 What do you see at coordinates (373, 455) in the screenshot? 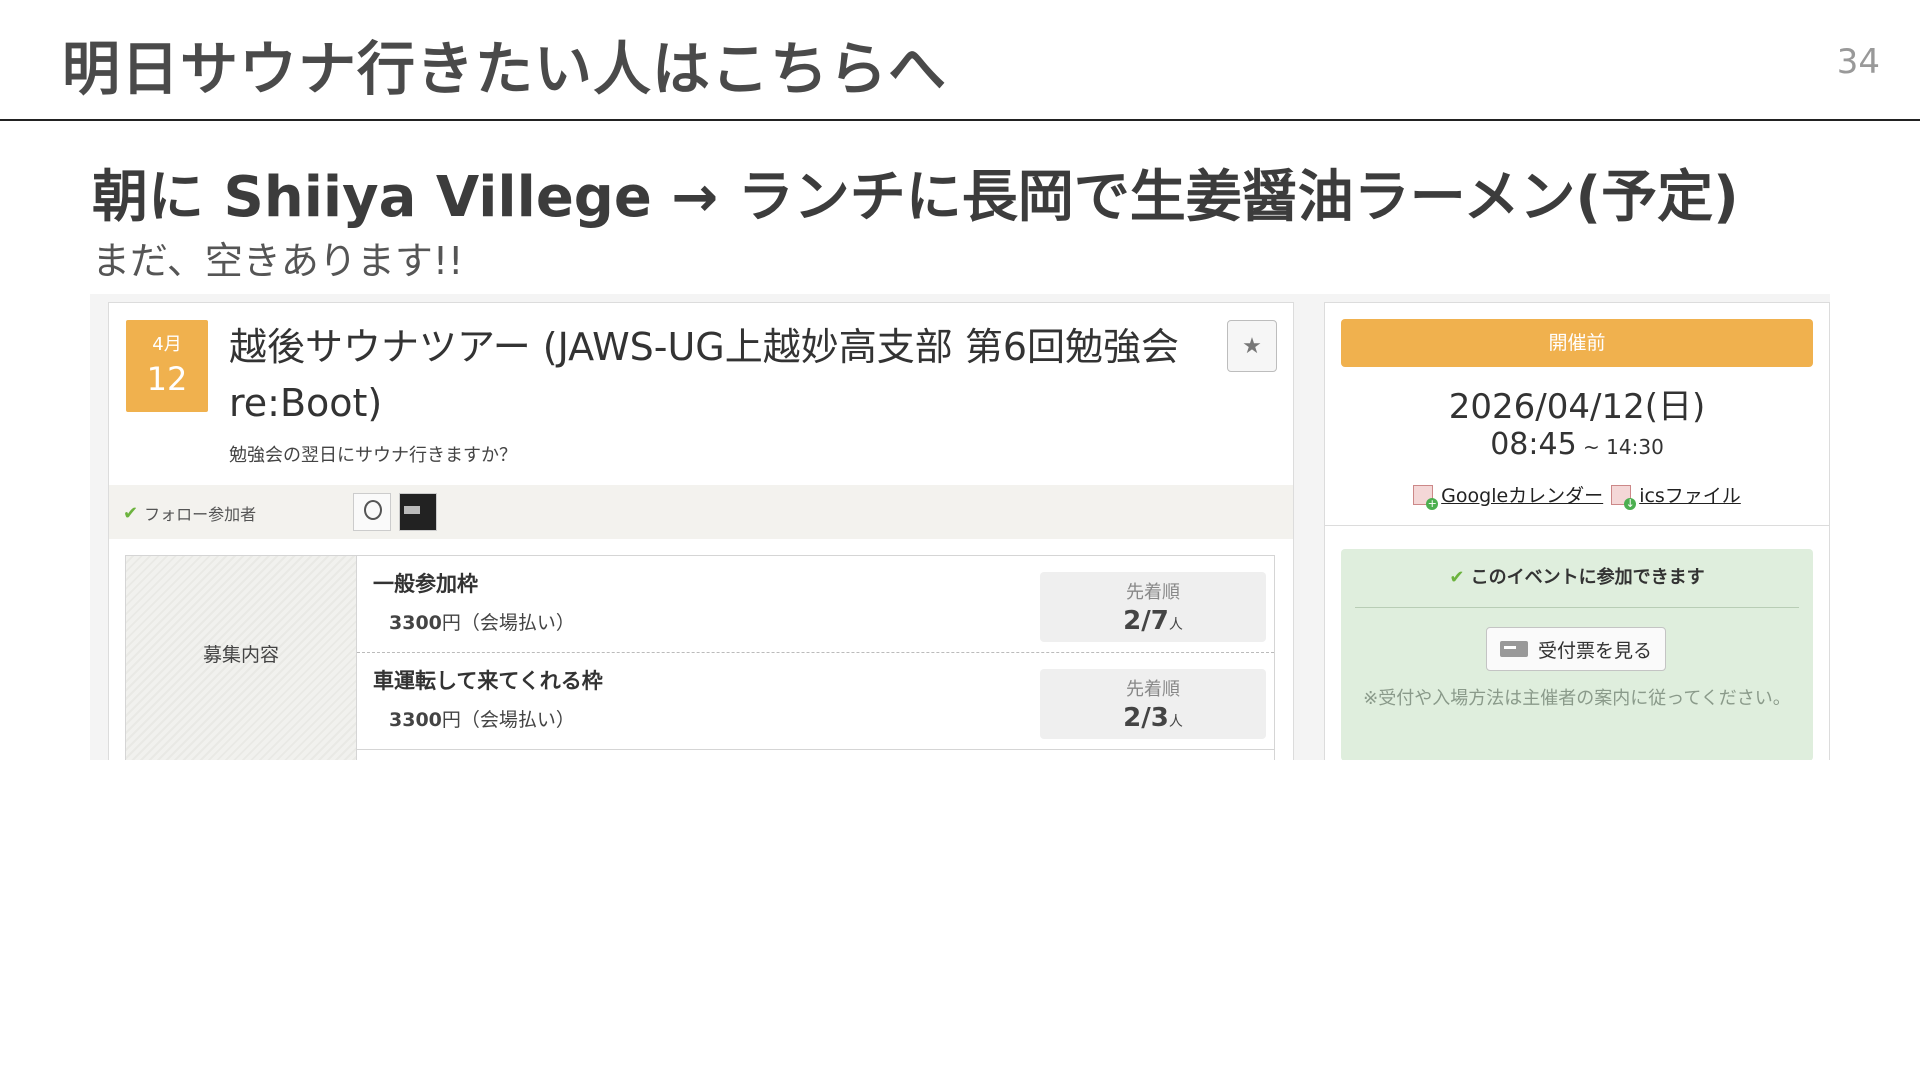
I see `event-description: 勉強会の翌日にサウナ行きますか？` at bounding box center [373, 455].